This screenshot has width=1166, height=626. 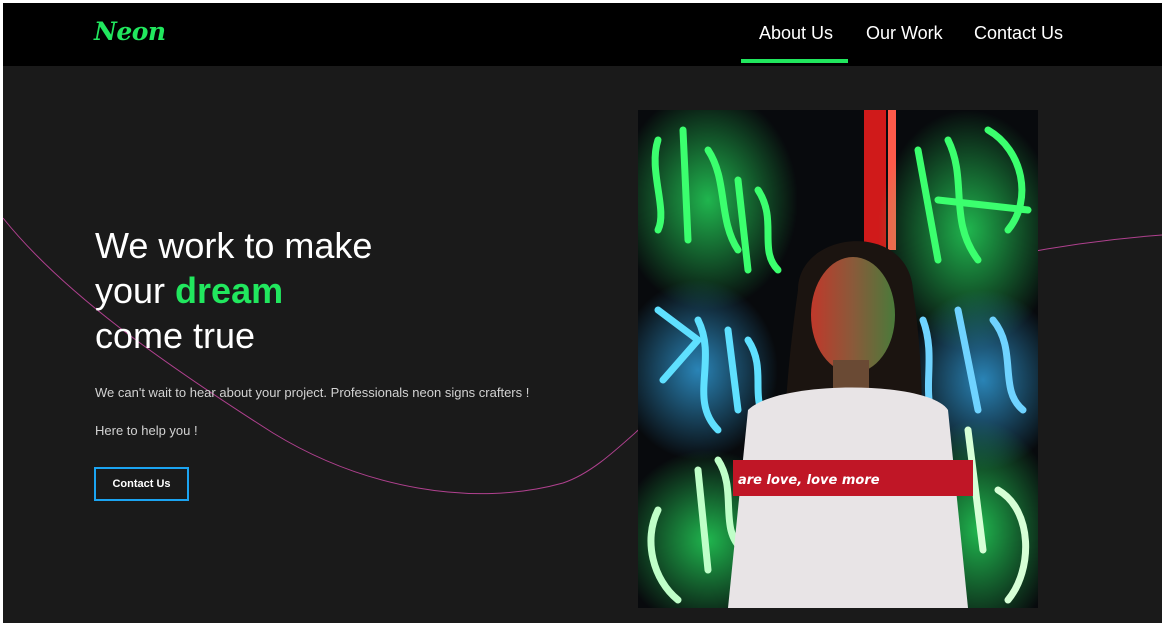 I want to click on hero-paragraph-2: Here to help you !, so click(x=146, y=430).